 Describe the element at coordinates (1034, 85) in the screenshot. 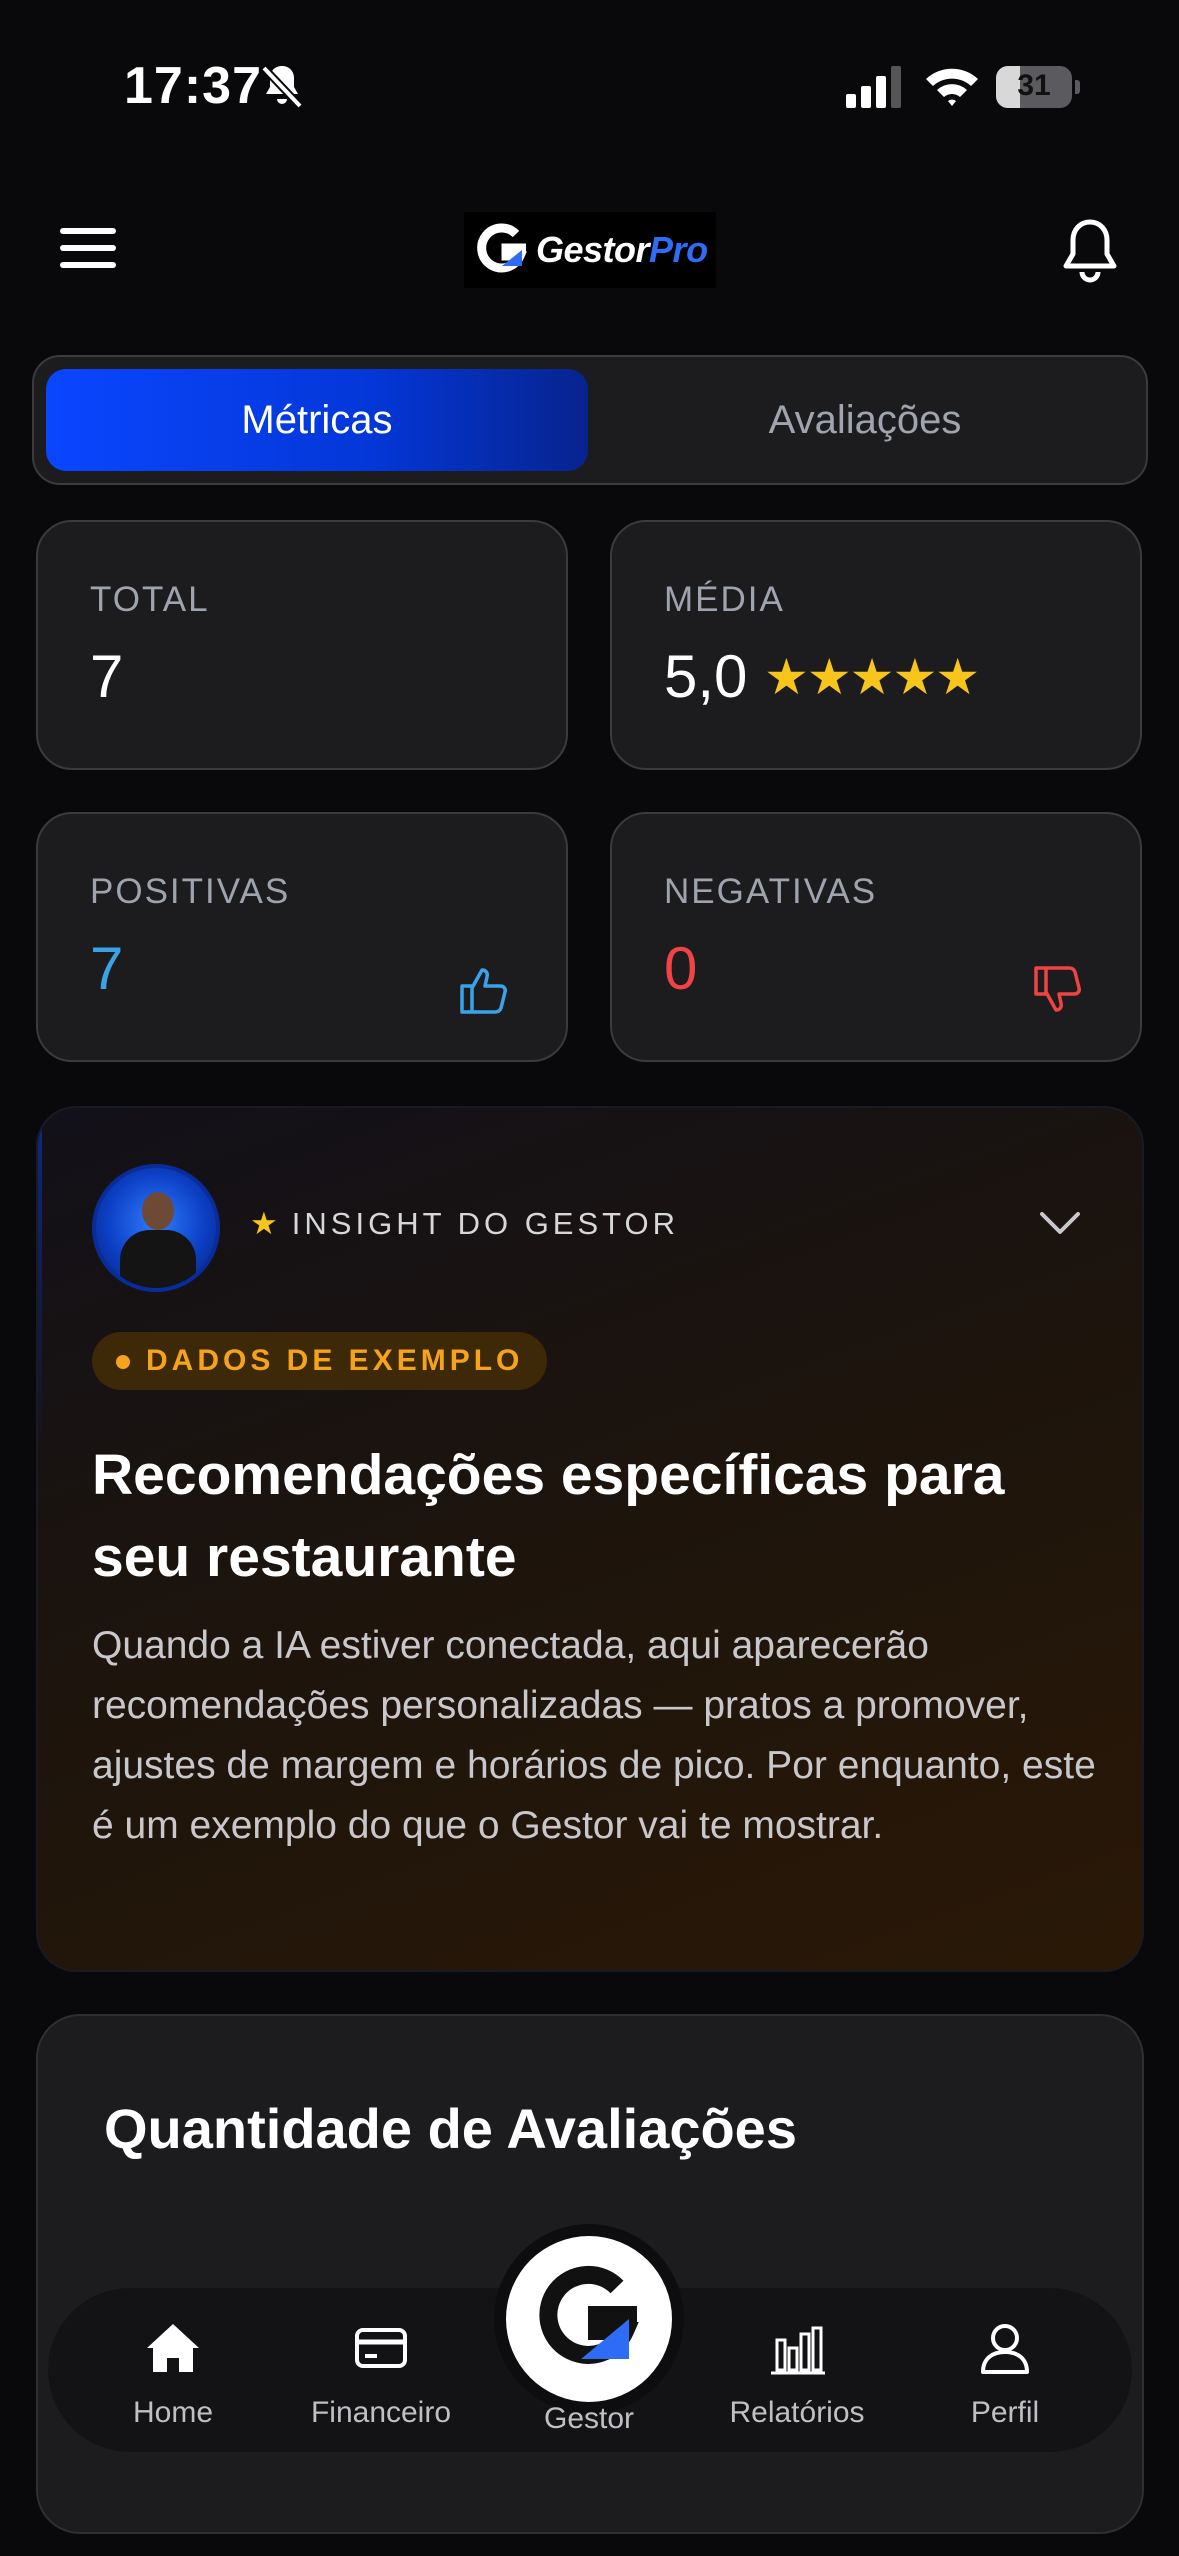

I see `battery-percentage: 31` at that location.